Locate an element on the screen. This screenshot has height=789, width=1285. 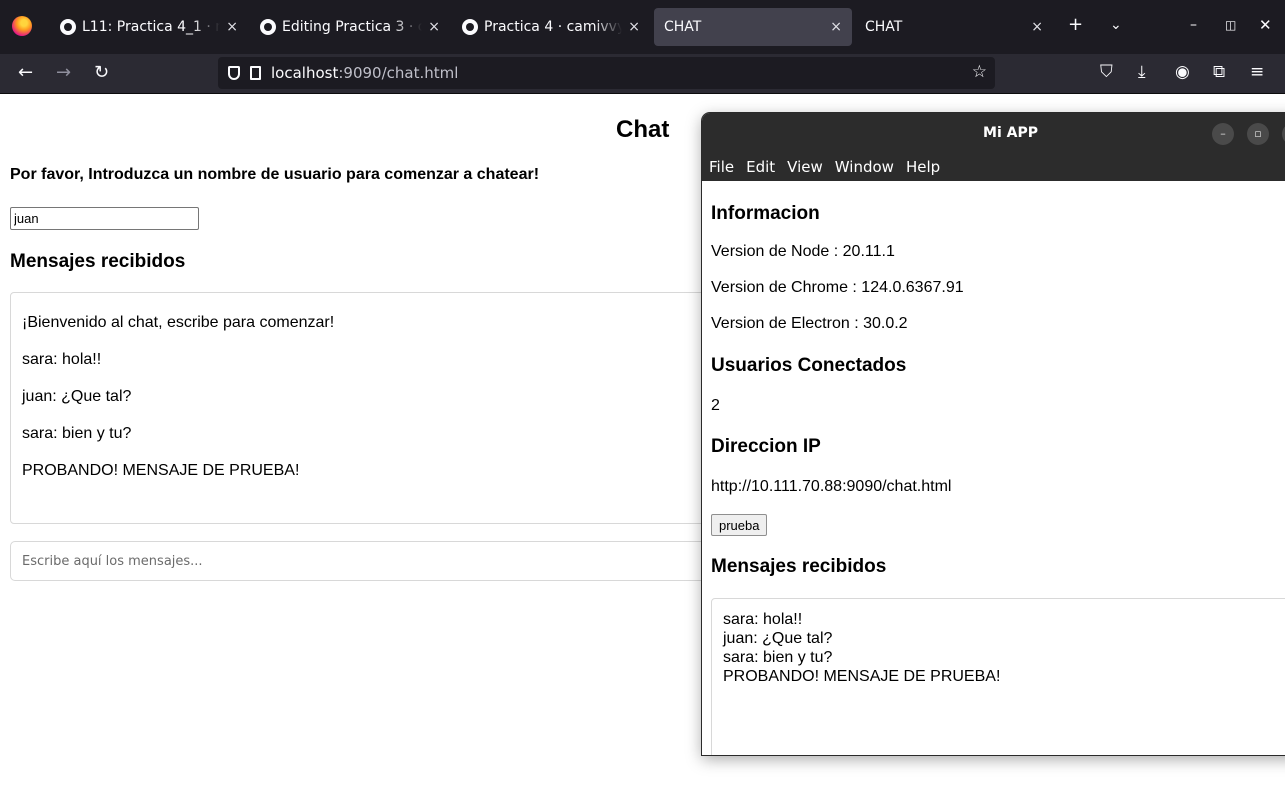
menu-file: File is located at coordinates (721, 167).